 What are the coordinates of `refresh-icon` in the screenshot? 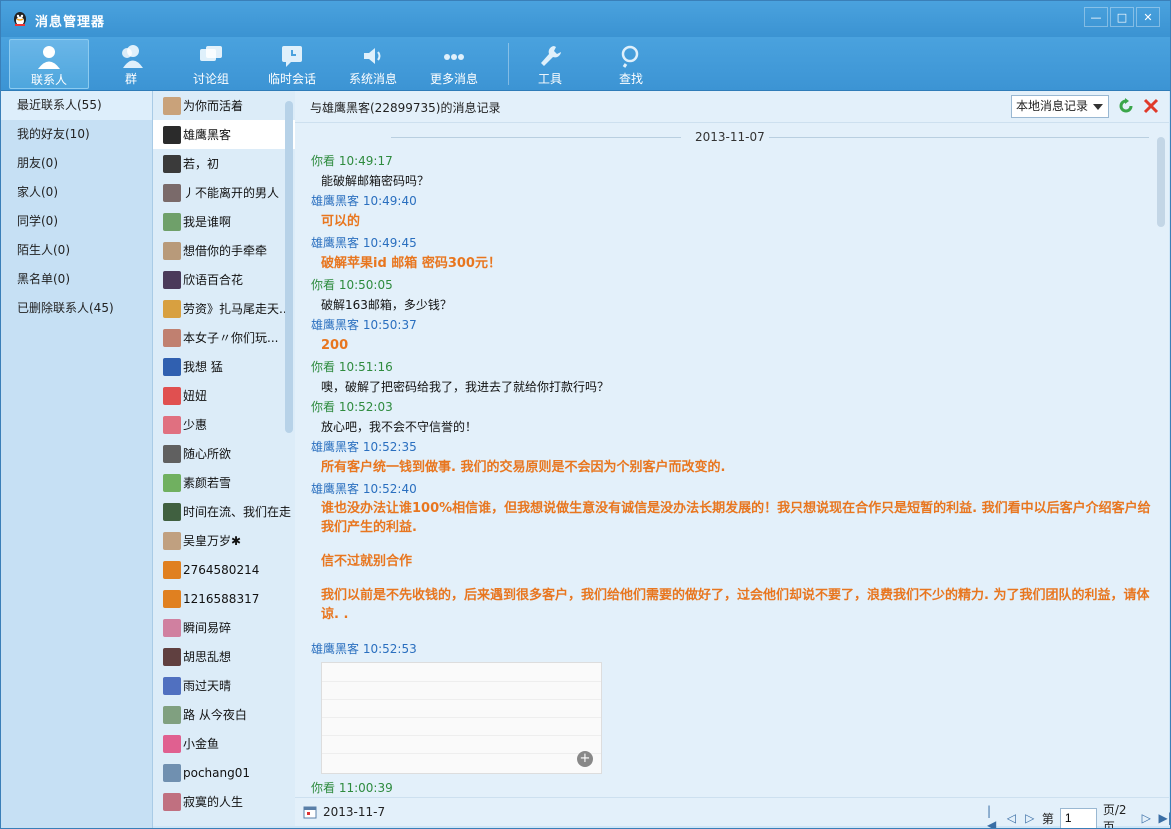 It's located at (1126, 106).